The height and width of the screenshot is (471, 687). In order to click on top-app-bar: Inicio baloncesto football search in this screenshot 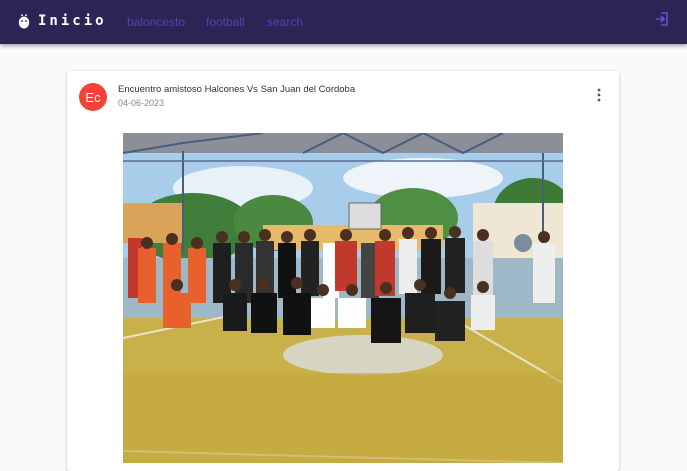, I will do `click(343, 22)`.